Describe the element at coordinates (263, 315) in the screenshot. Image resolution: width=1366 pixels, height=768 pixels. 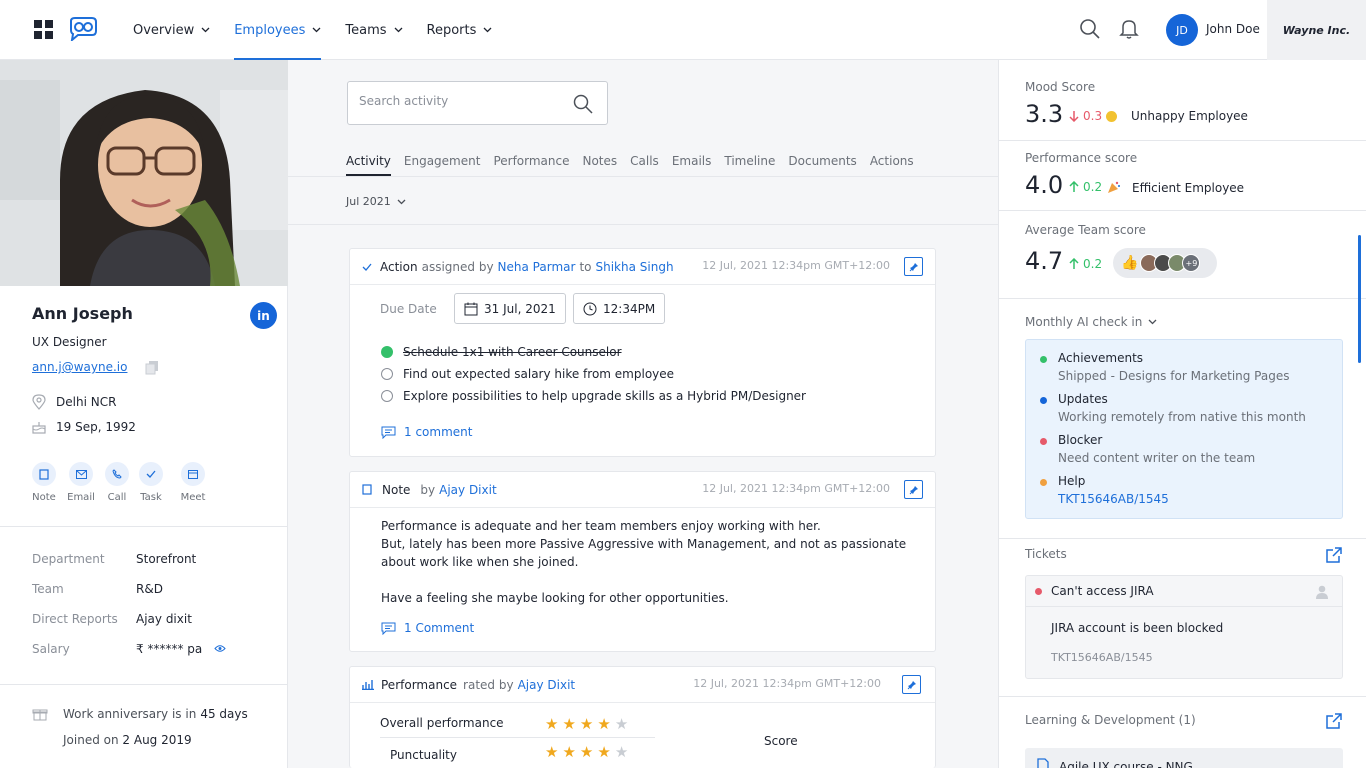
I see `linkedin-icon: in` at that location.